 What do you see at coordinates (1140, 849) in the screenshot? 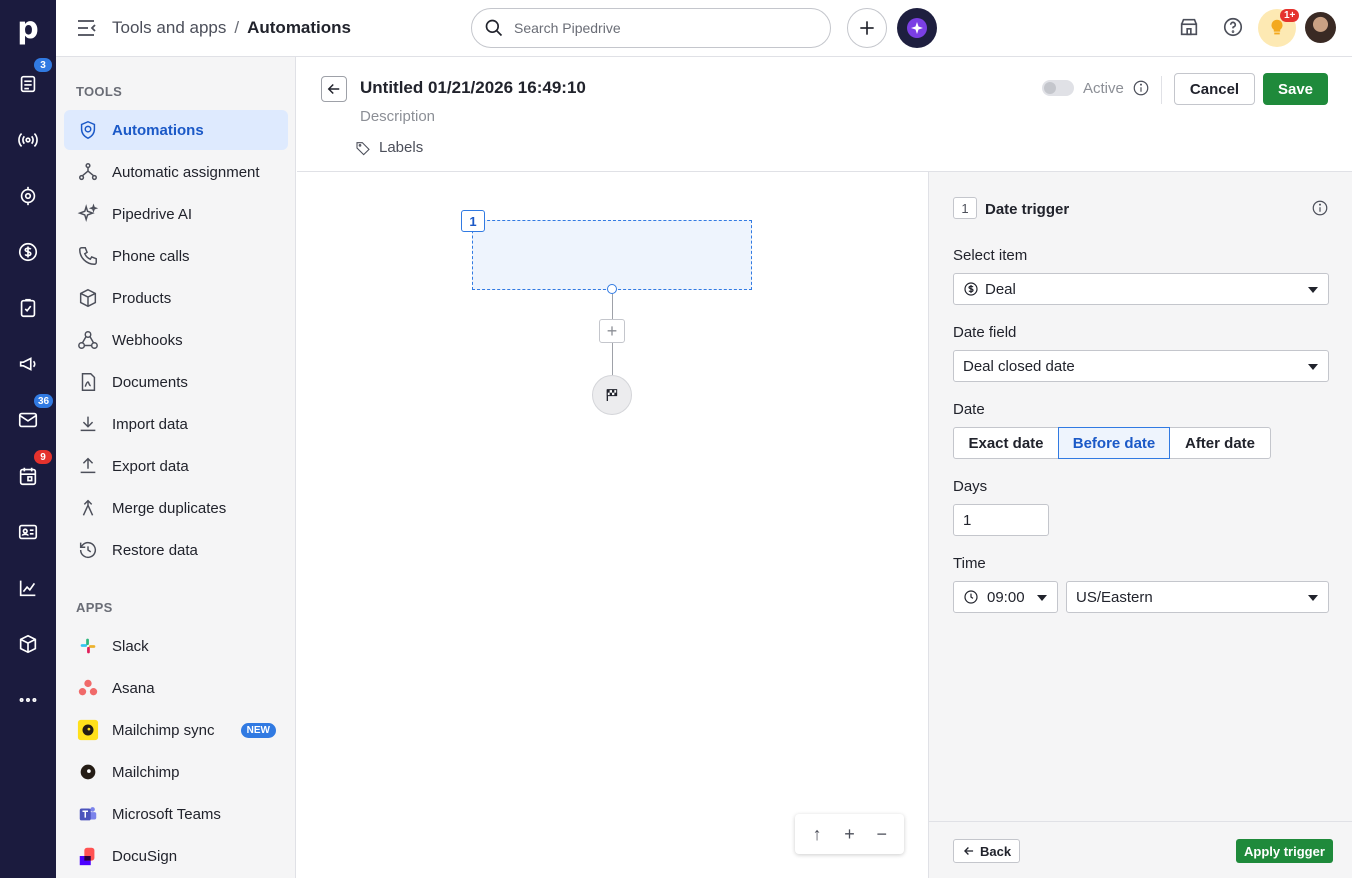
I see `panel-footer: Back Apply trigger` at bounding box center [1140, 849].